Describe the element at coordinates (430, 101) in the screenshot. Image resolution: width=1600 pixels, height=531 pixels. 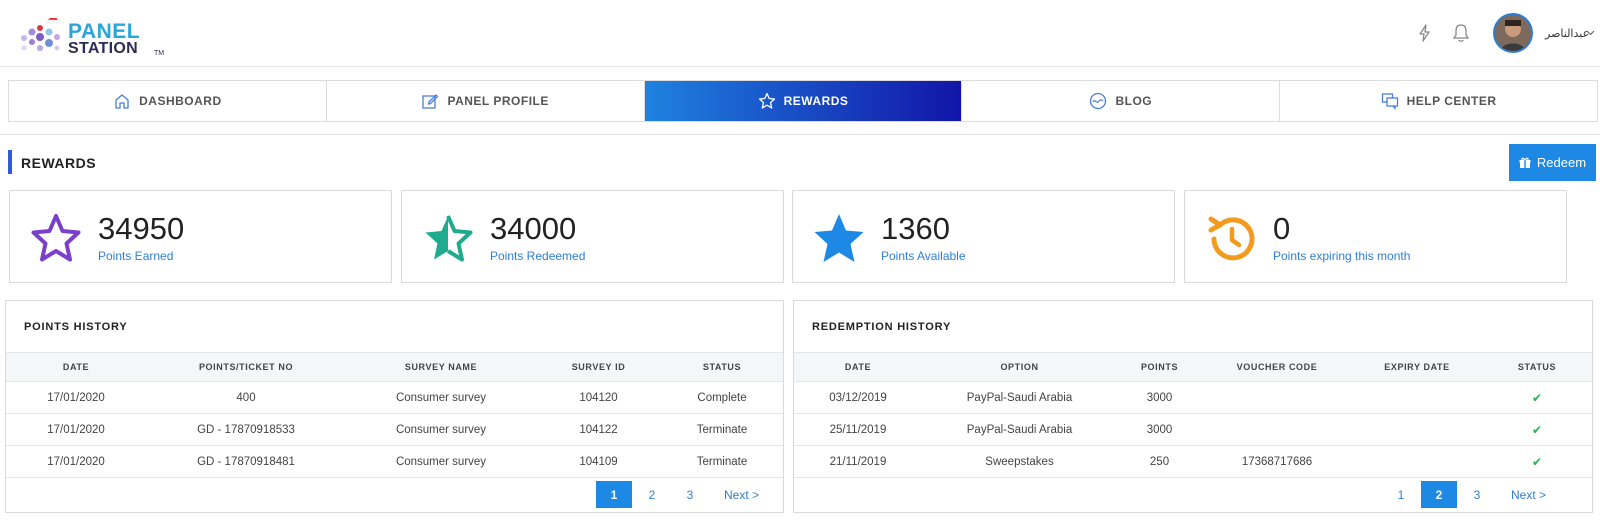
I see `edit-icon` at that location.